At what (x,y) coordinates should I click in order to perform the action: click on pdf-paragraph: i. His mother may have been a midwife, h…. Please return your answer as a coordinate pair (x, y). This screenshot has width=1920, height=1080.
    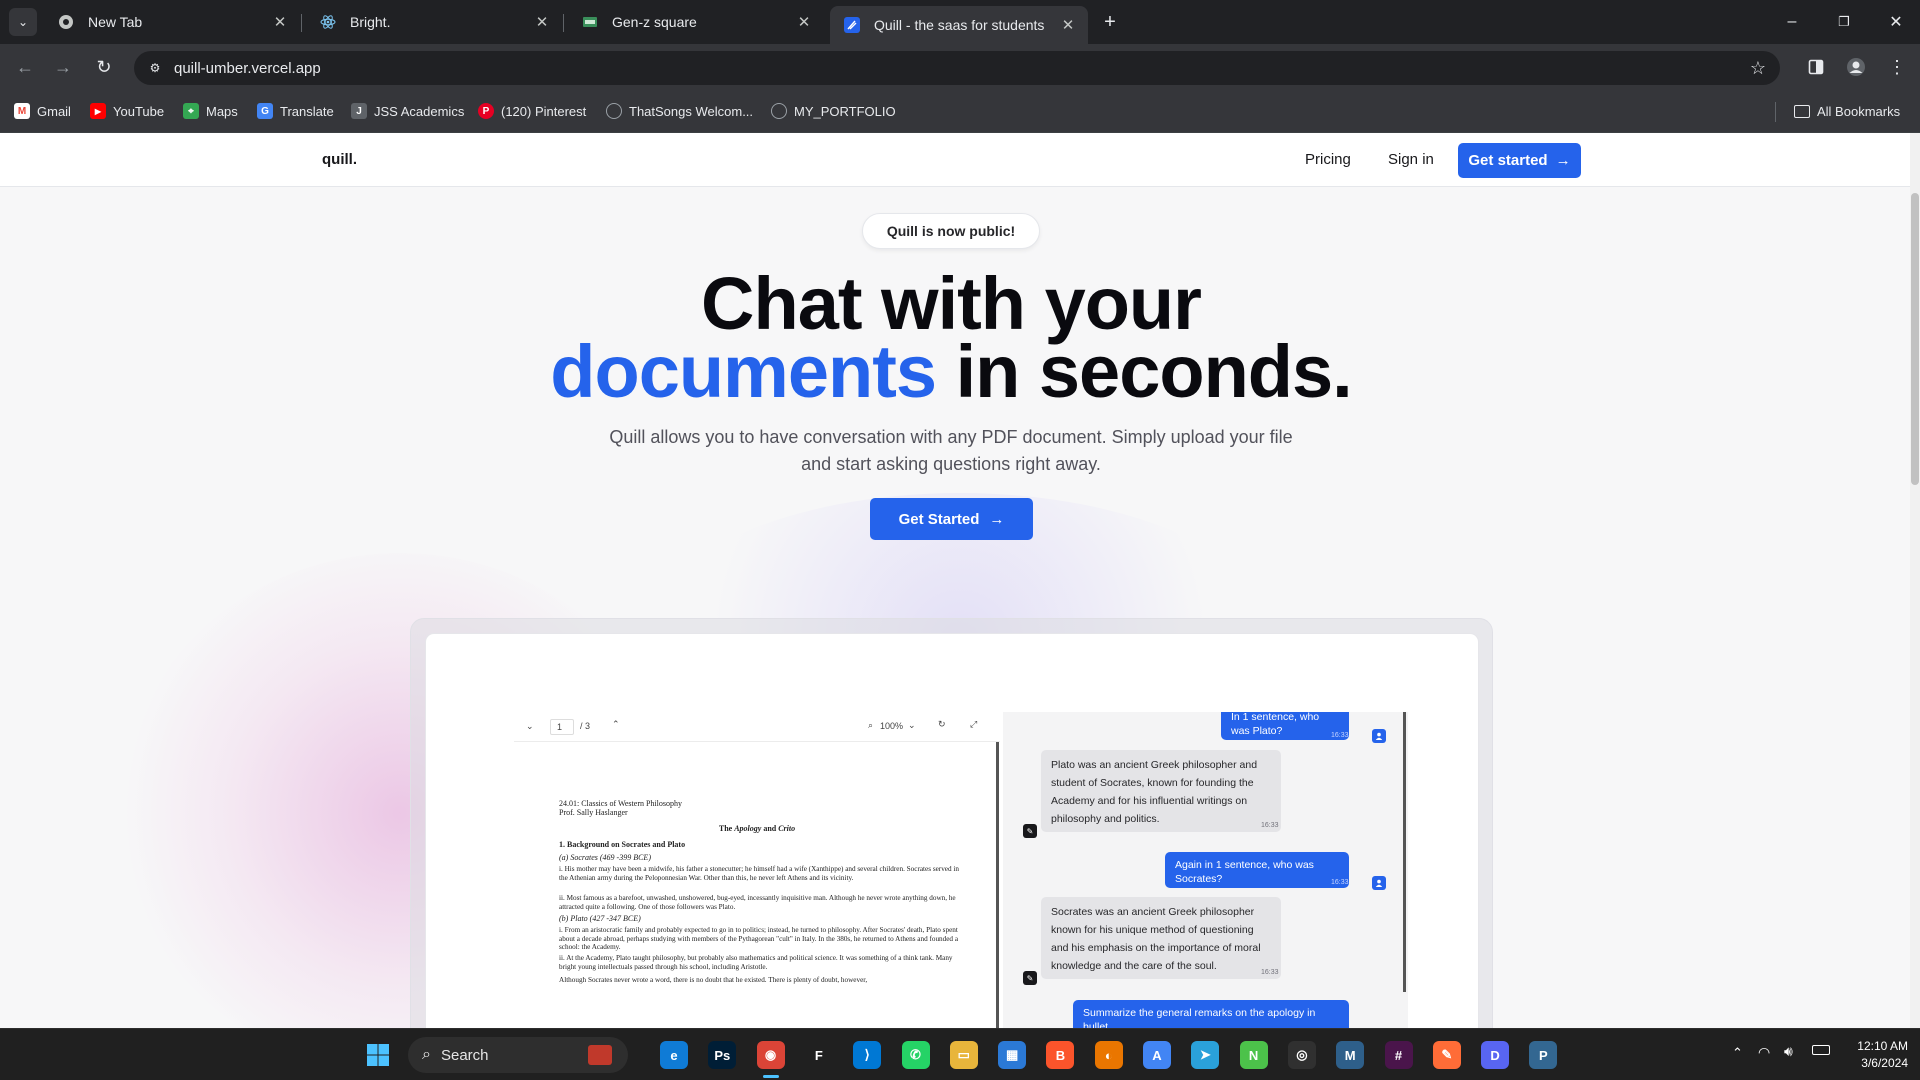
    Looking at the image, I should click on (759, 873).